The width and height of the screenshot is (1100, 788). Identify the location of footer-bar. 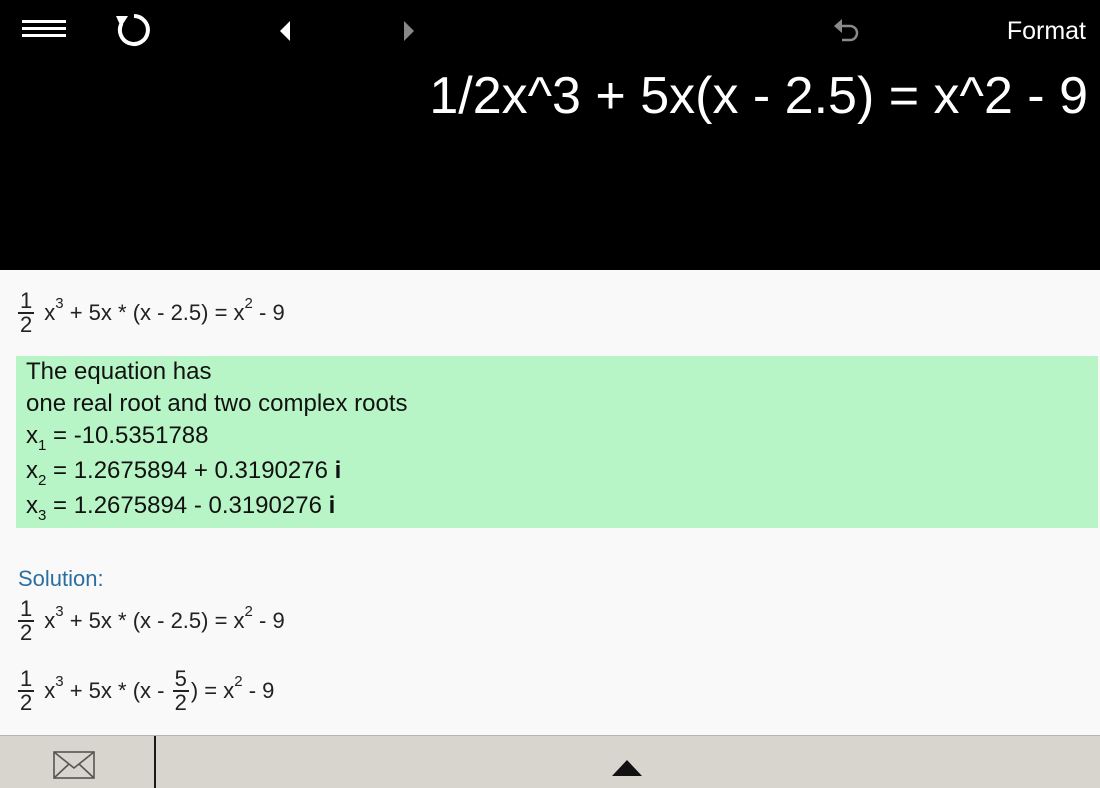
(550, 761).